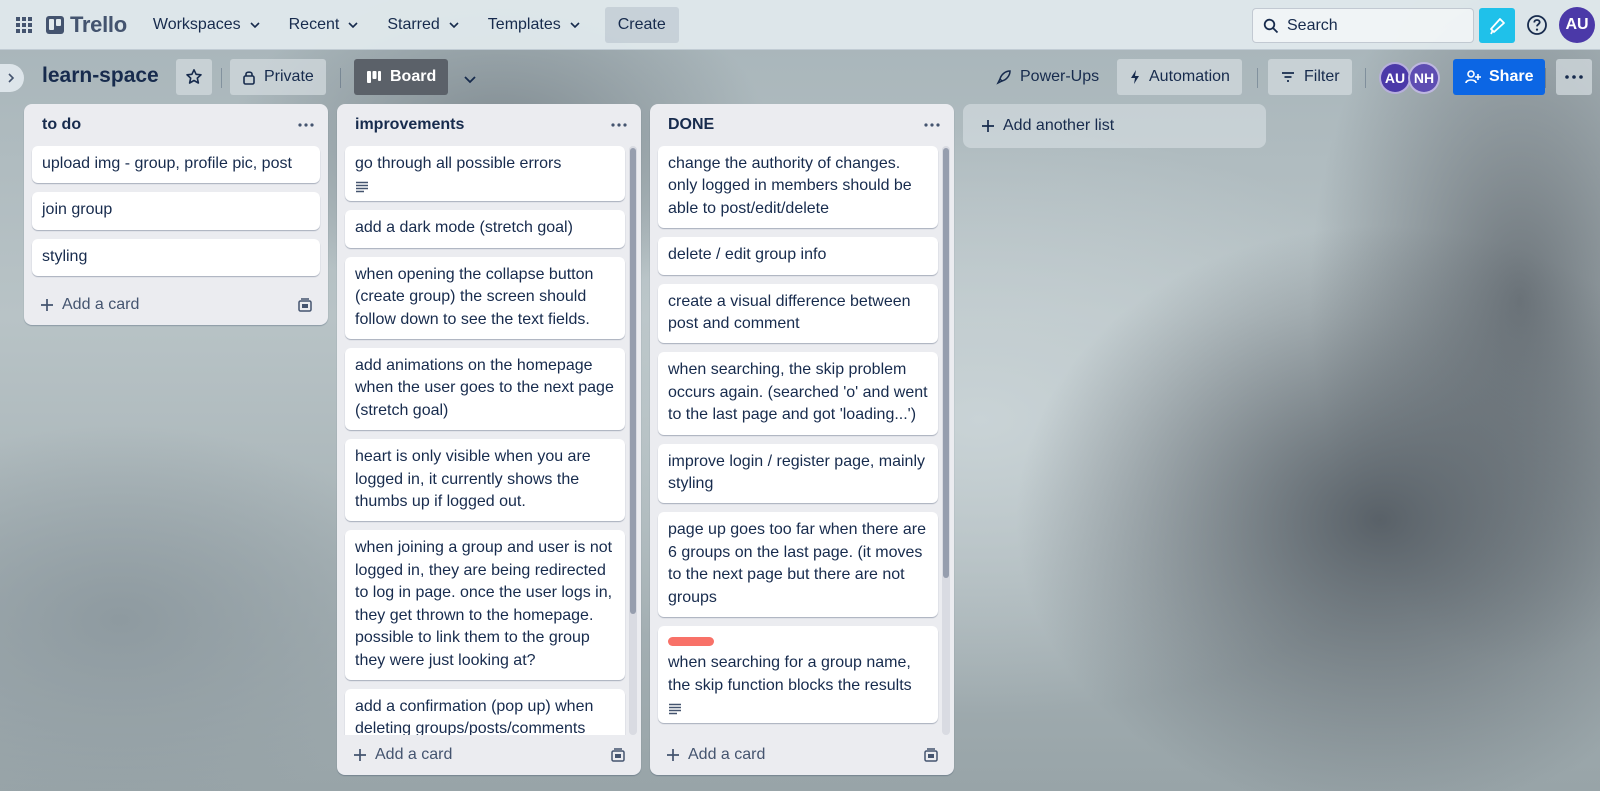  I want to click on automation-button: Automation, so click(1179, 77).